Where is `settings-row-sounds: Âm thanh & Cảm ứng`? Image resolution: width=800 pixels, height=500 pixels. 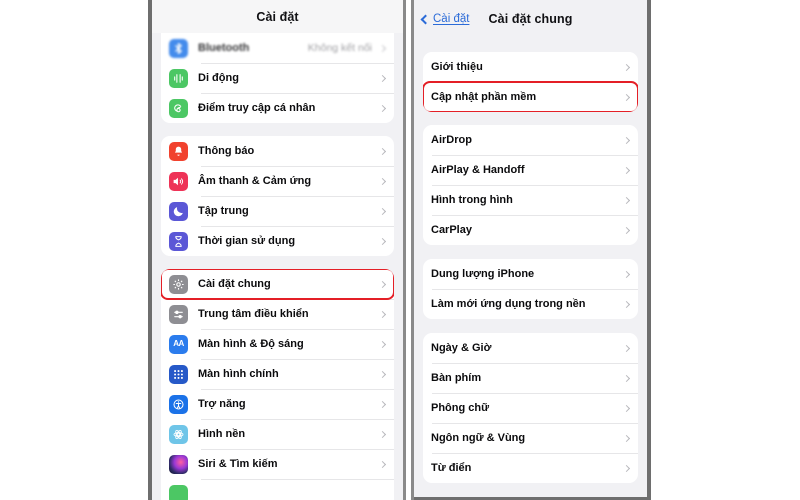 settings-row-sounds: Âm thanh & Cảm ứng is located at coordinates (277, 181).